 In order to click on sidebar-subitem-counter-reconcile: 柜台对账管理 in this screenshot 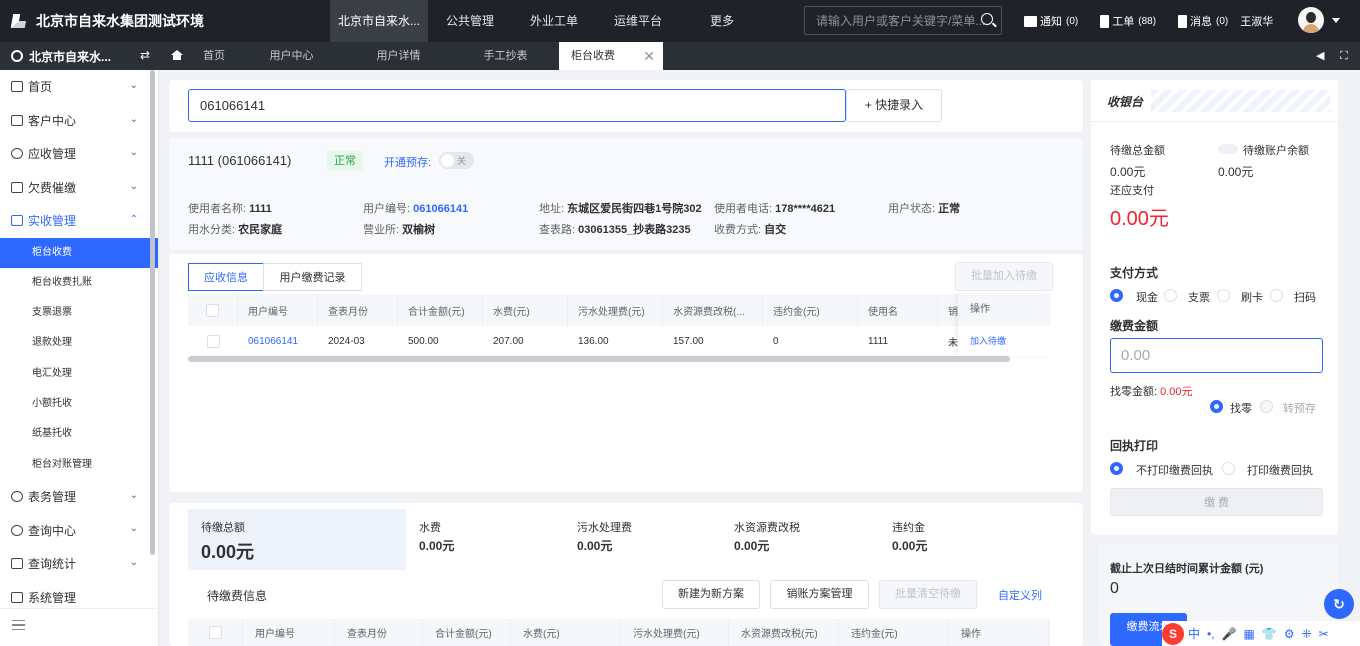, I will do `click(79, 465)`.